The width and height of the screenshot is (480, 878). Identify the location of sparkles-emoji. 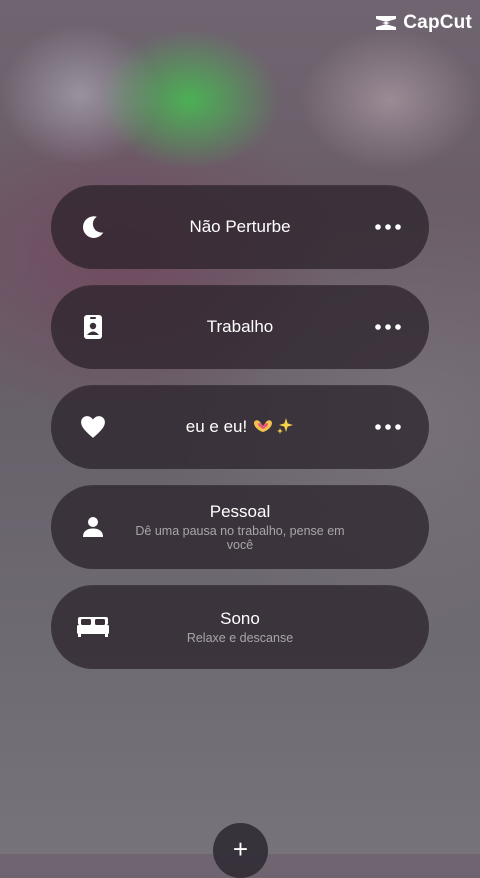
(285, 426).